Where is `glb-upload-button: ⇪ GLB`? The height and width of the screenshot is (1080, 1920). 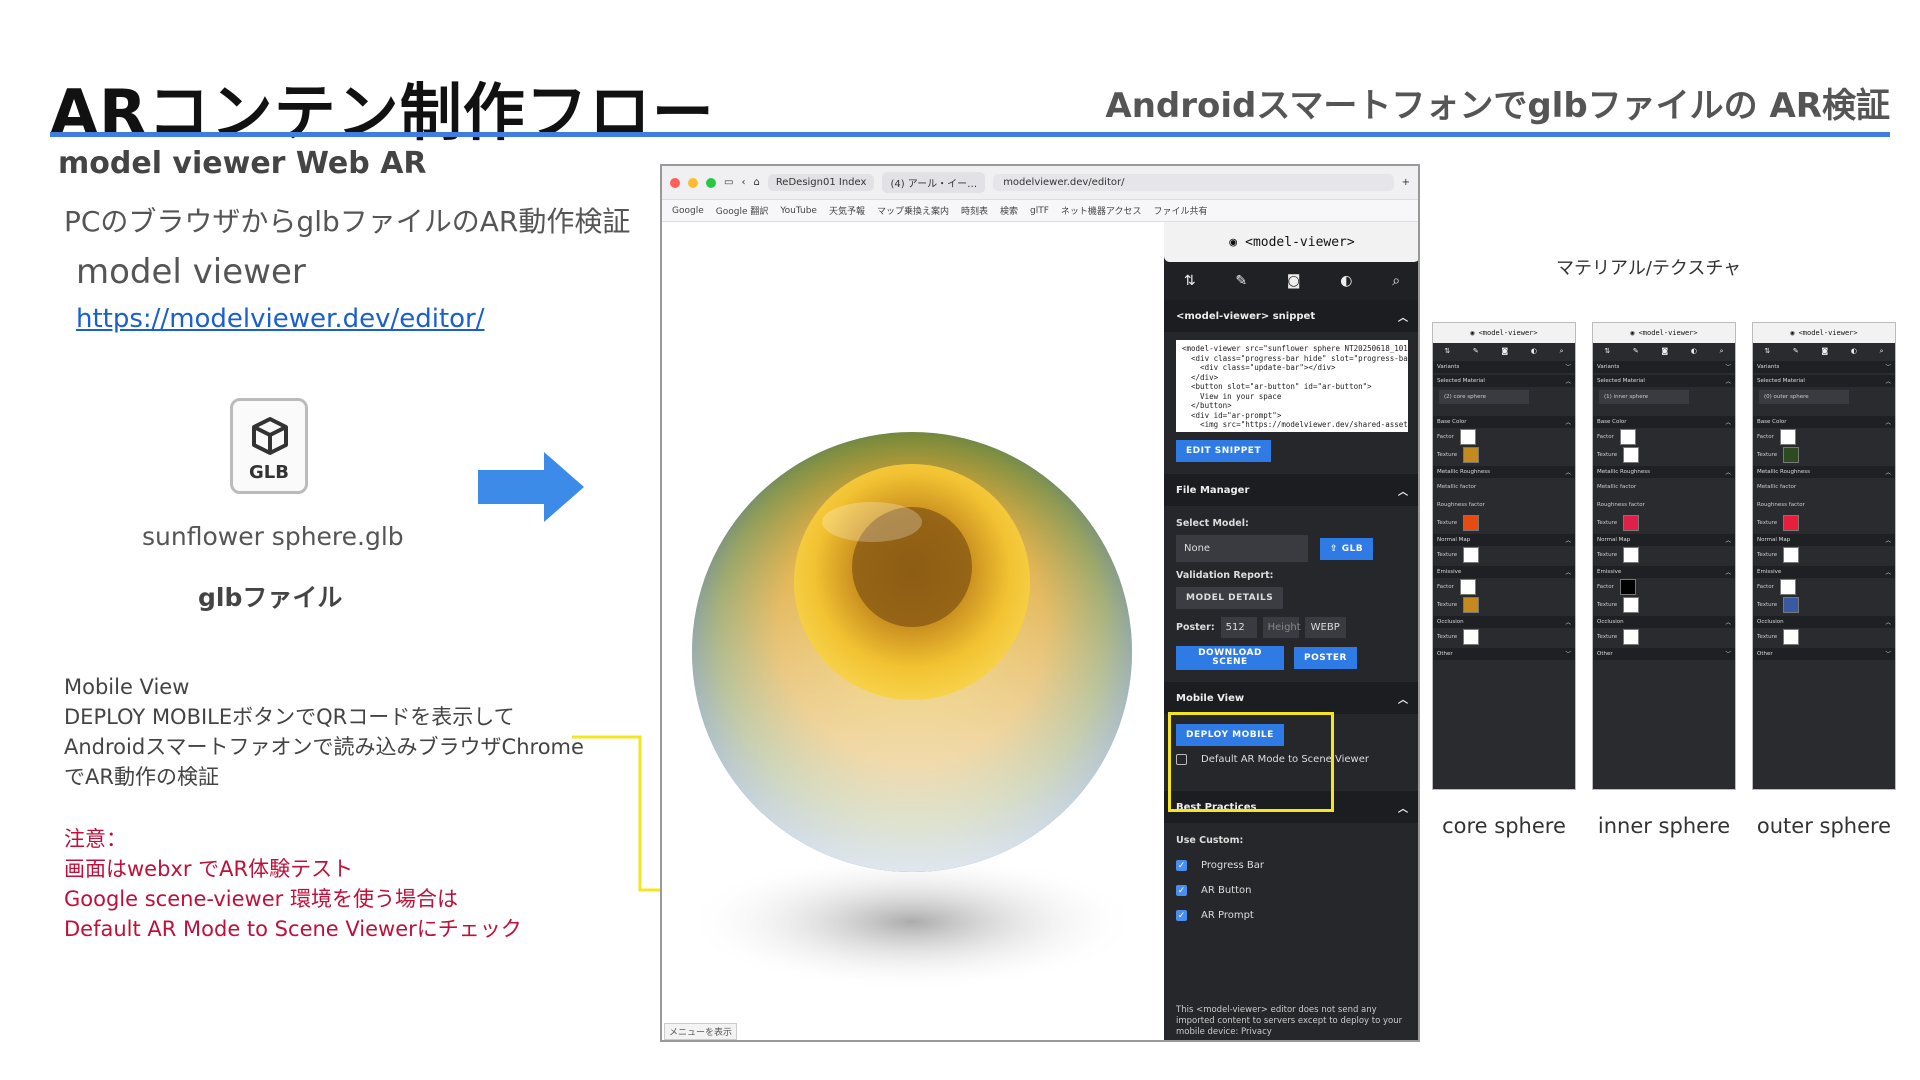
glb-upload-button: ⇪ GLB is located at coordinates (1347, 548).